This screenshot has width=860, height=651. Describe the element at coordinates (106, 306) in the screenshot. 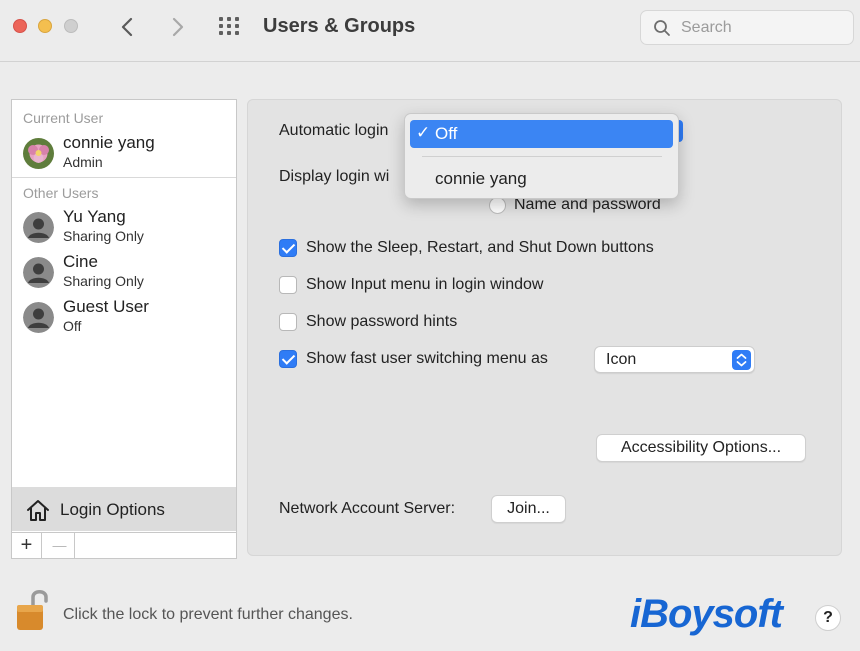

I see `user-name: Guest User` at that location.